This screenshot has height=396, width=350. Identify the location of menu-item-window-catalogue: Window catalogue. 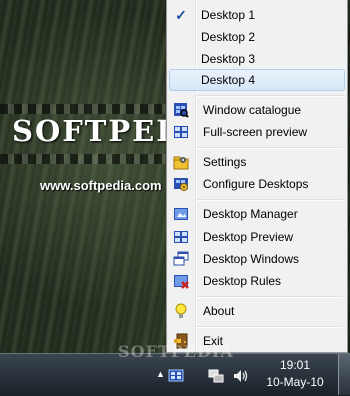
(257, 110).